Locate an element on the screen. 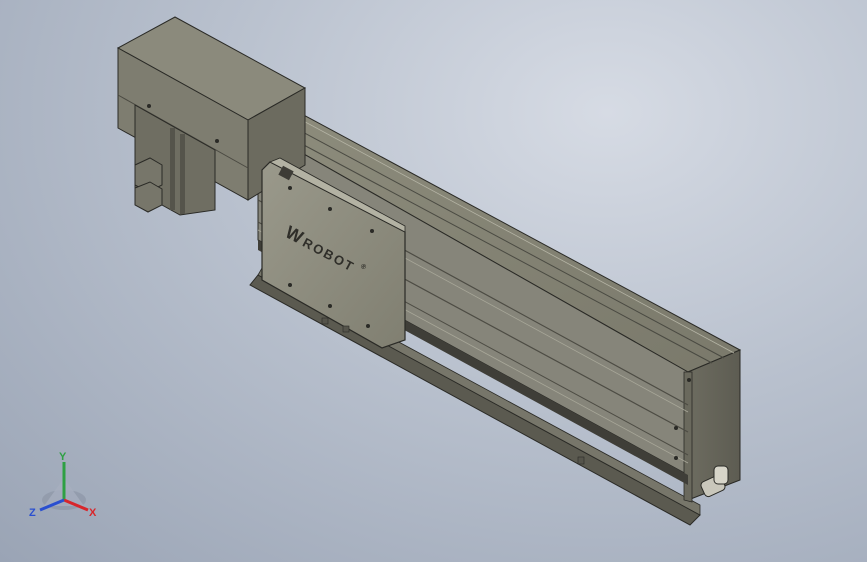 This screenshot has width=867, height=562. connector-lower is located at coordinates (148, 197).